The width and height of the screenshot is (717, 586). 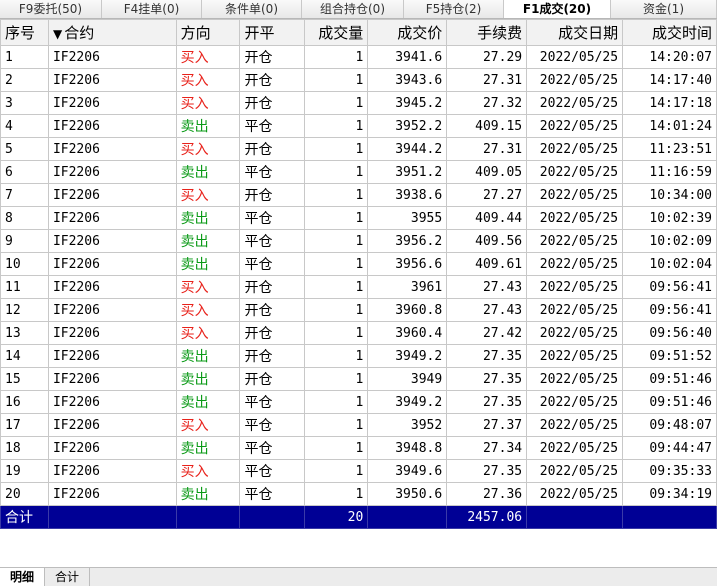 What do you see at coordinates (358, 287) in the screenshot?
I see `table-row: 11 IF2206 买入 开仓 1 3961 27.43 2022/05/25 09:56:41` at bounding box center [358, 287].